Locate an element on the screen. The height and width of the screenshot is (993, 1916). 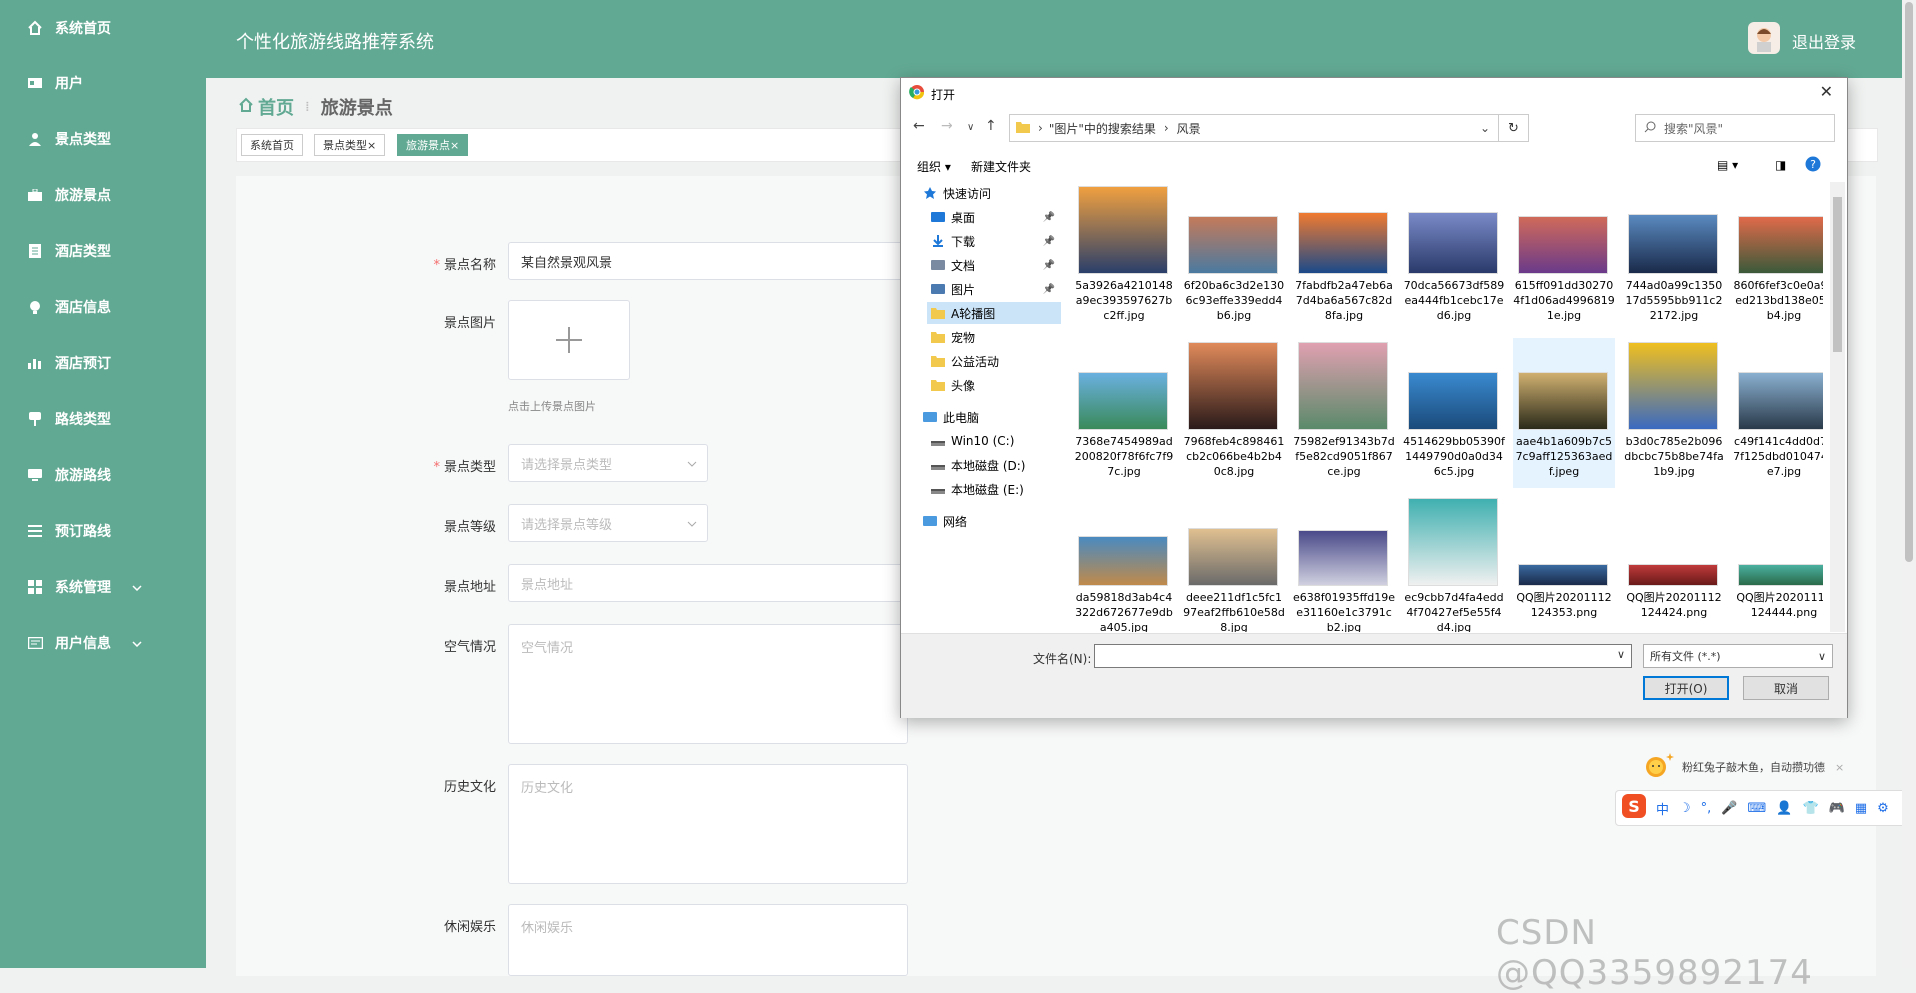
filetype-select: 所有文件 (*.*) ∨ is located at coordinates (1738, 656).